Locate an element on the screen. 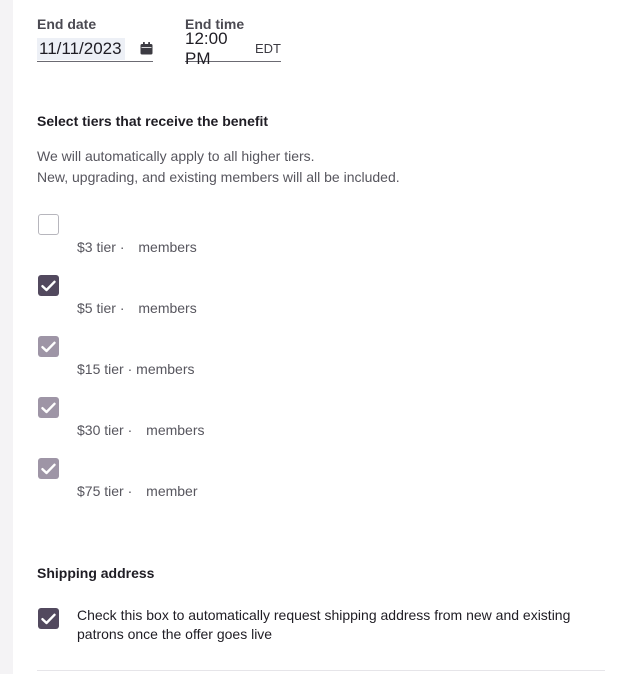 The width and height of the screenshot is (625, 674). end-time-value: 12:00 PM is located at coordinates (219, 49).